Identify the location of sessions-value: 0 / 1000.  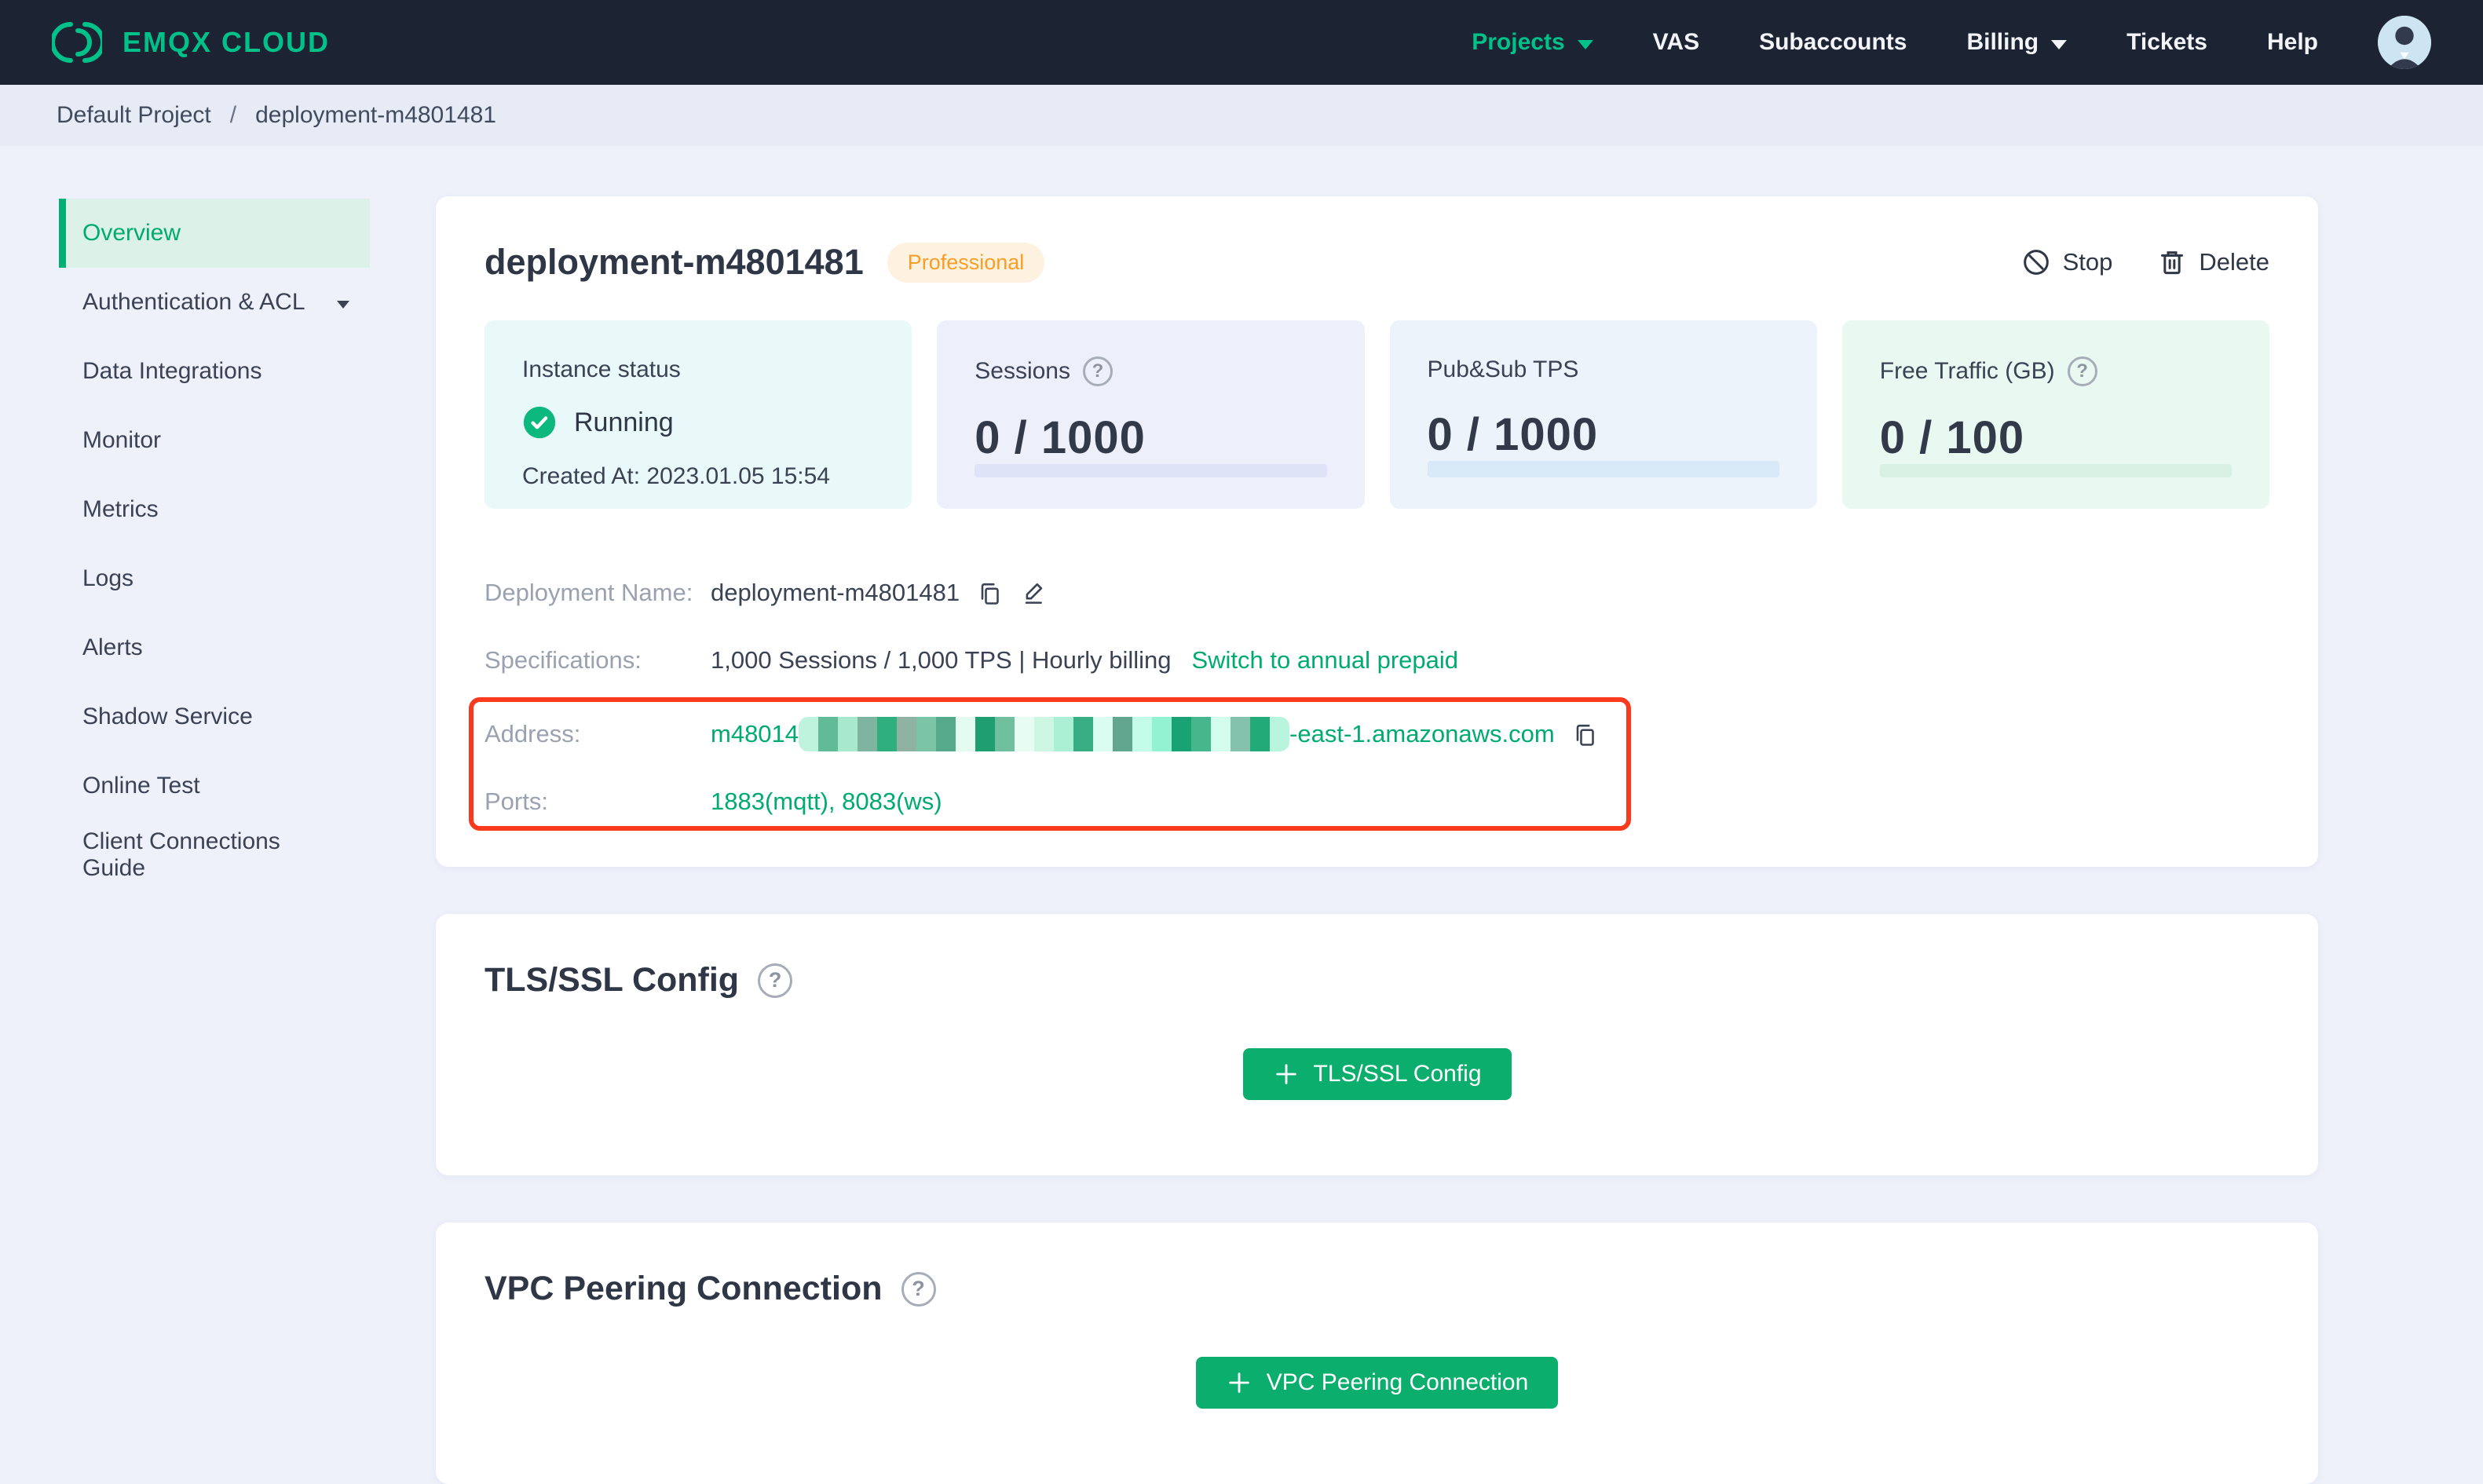
(1060, 437).